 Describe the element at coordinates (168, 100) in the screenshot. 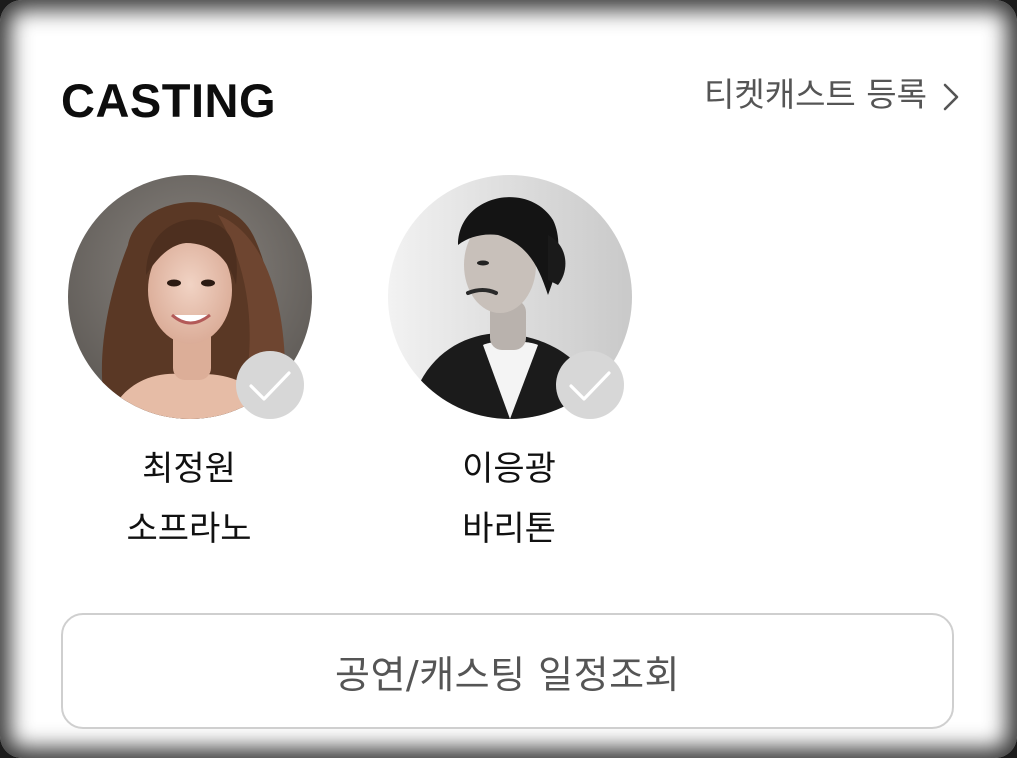

I see `section-title: CASTING` at that location.